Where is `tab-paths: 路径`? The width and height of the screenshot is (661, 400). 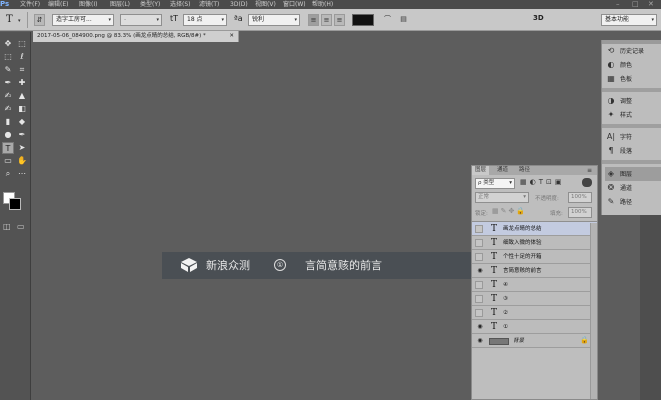 tab-paths: 路径 is located at coordinates (524, 170).